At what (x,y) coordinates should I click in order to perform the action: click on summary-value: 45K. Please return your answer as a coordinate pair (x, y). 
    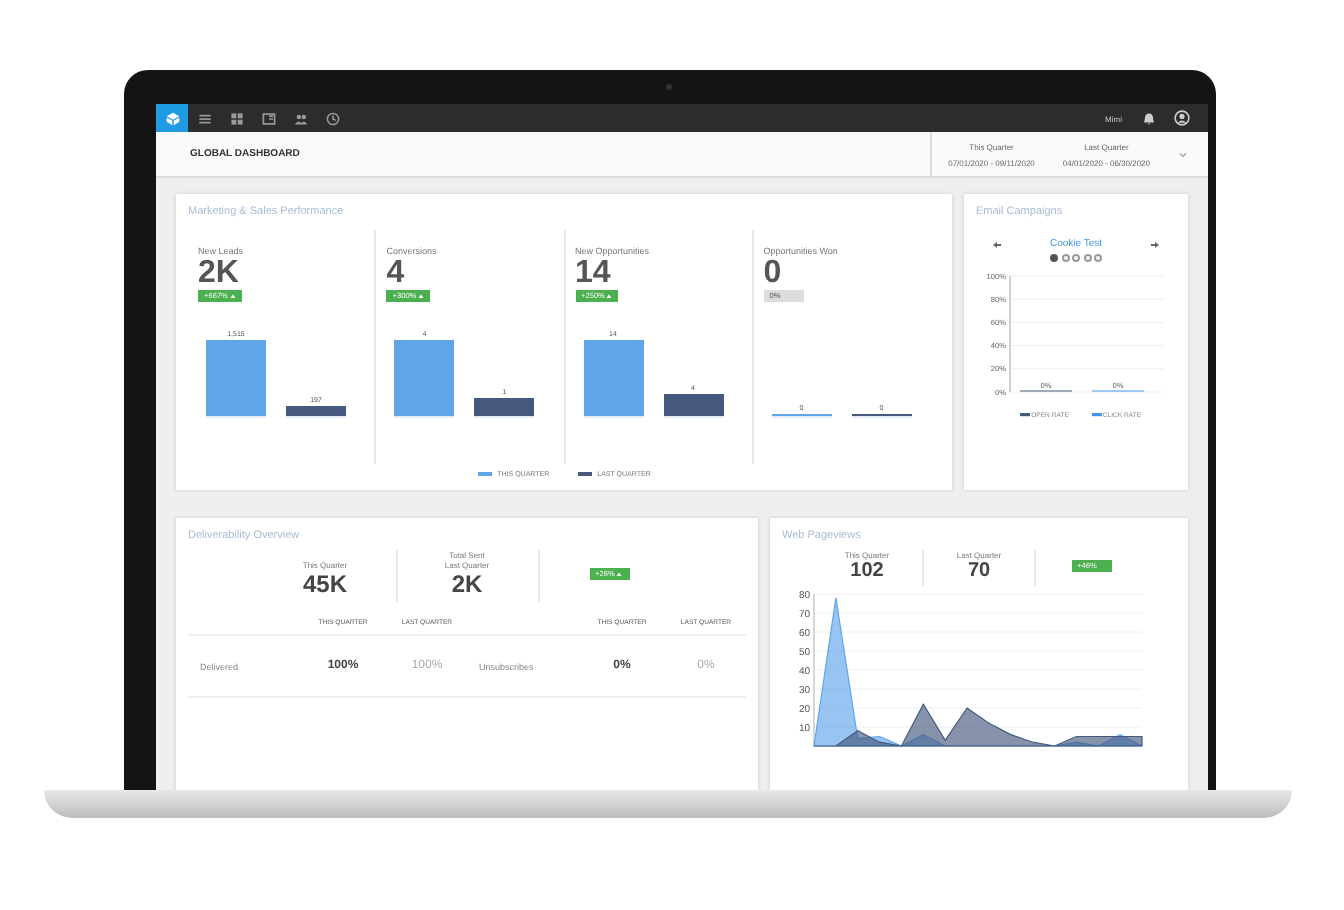
    Looking at the image, I should click on (324, 584).